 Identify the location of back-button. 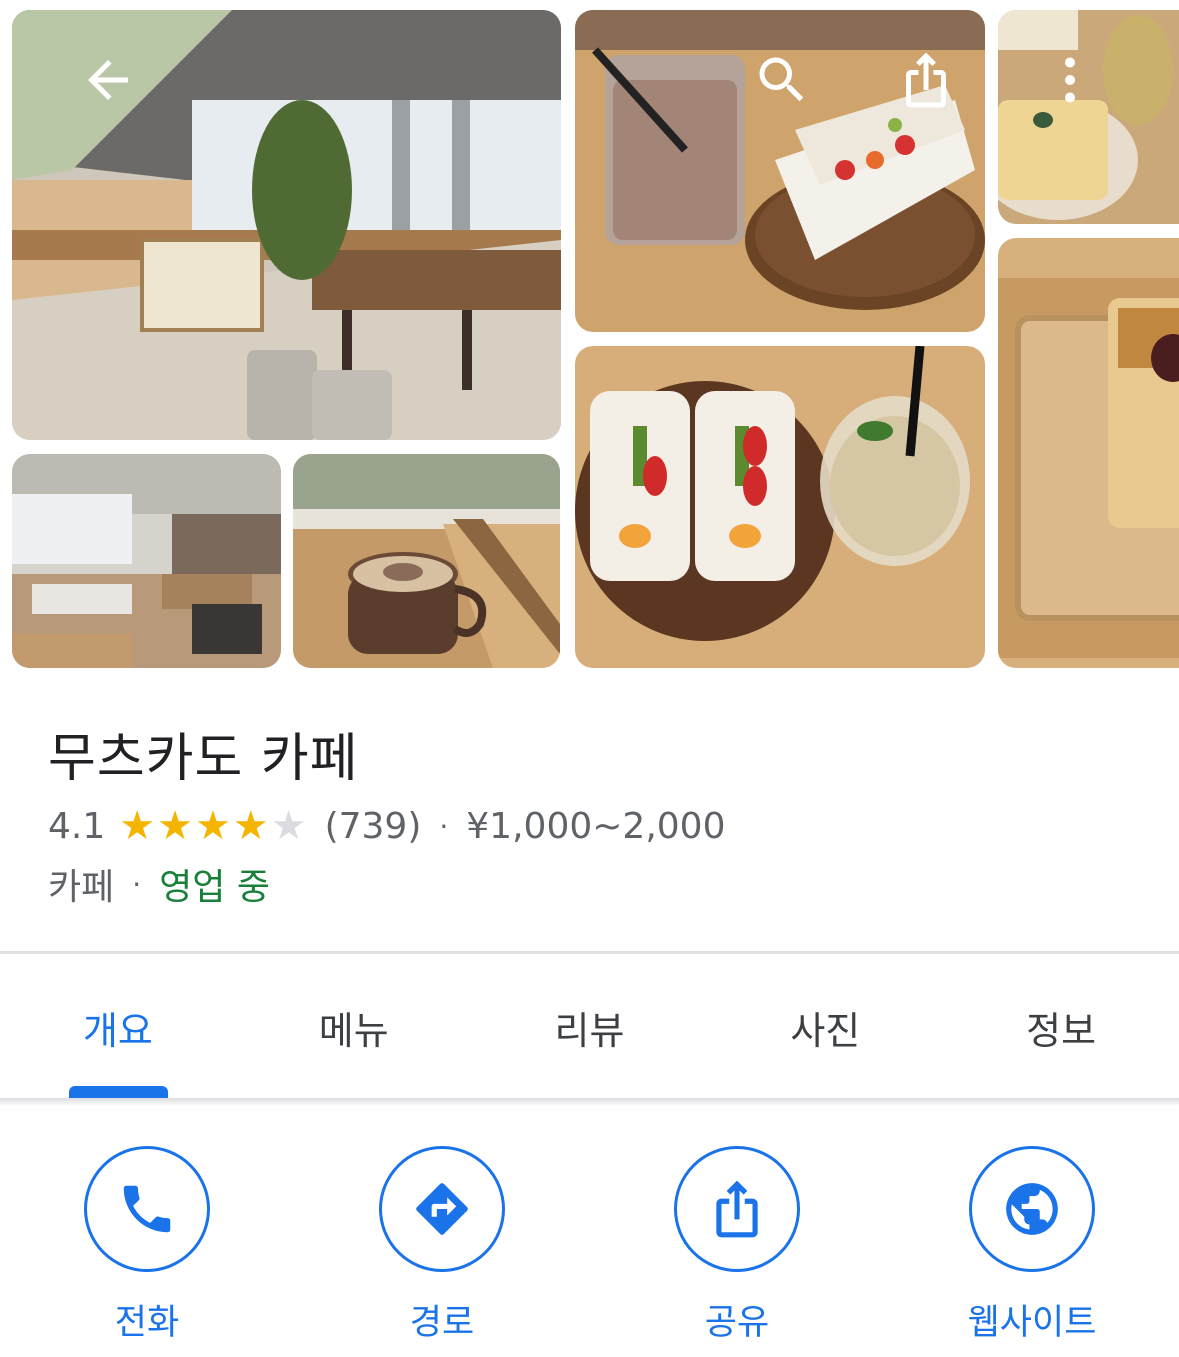
(108, 80).